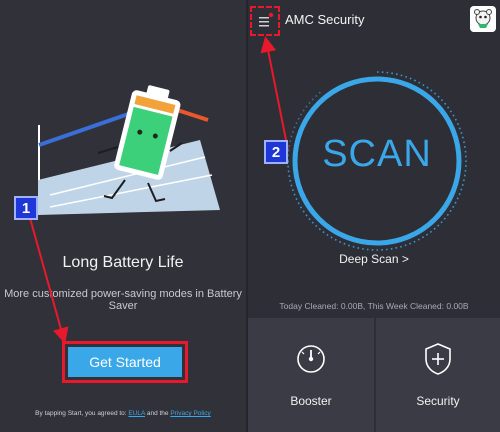 This screenshot has width=500, height=432. Describe the element at coordinates (136, 413) in the screenshot. I see `eula-link: EULA` at that location.